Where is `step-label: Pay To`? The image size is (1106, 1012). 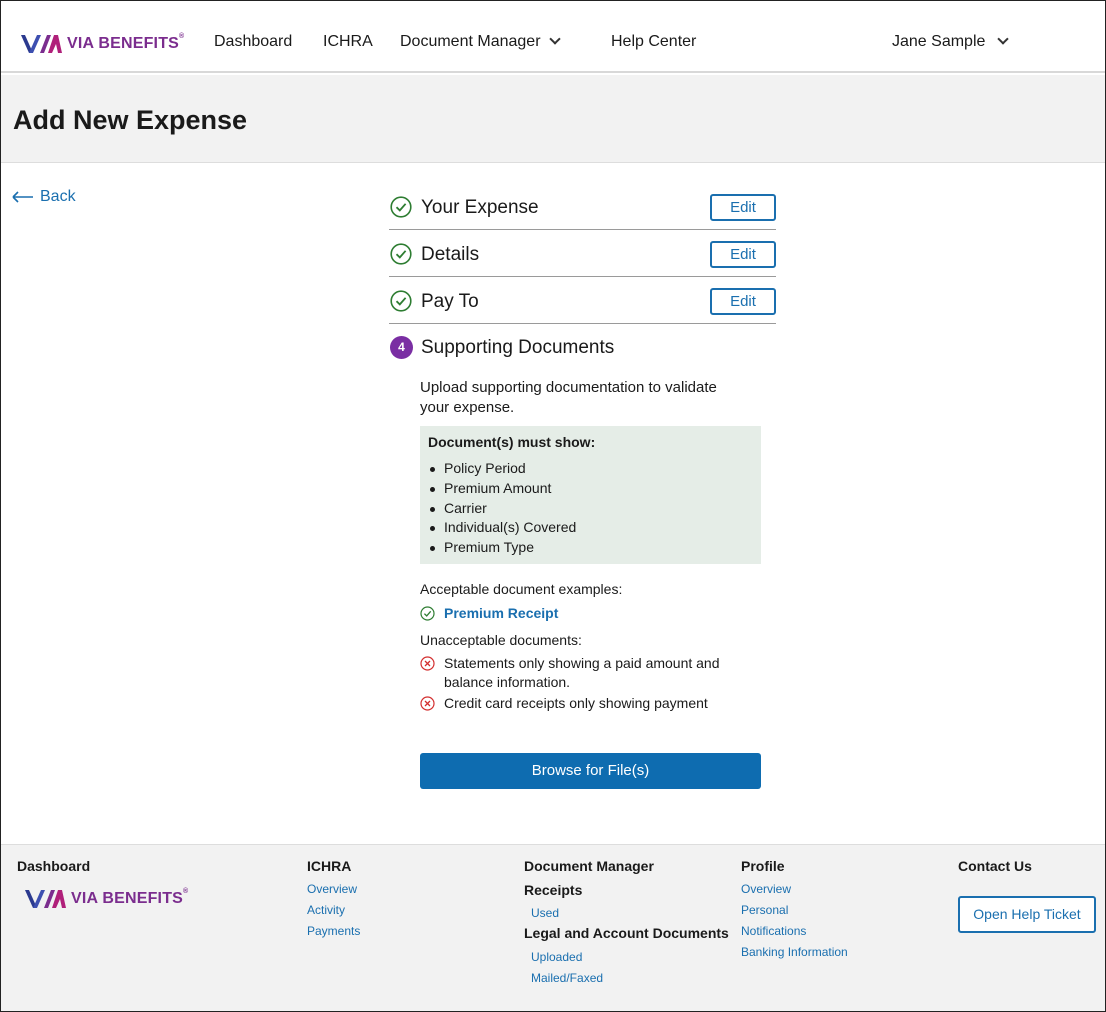
step-label: Pay To is located at coordinates (450, 301).